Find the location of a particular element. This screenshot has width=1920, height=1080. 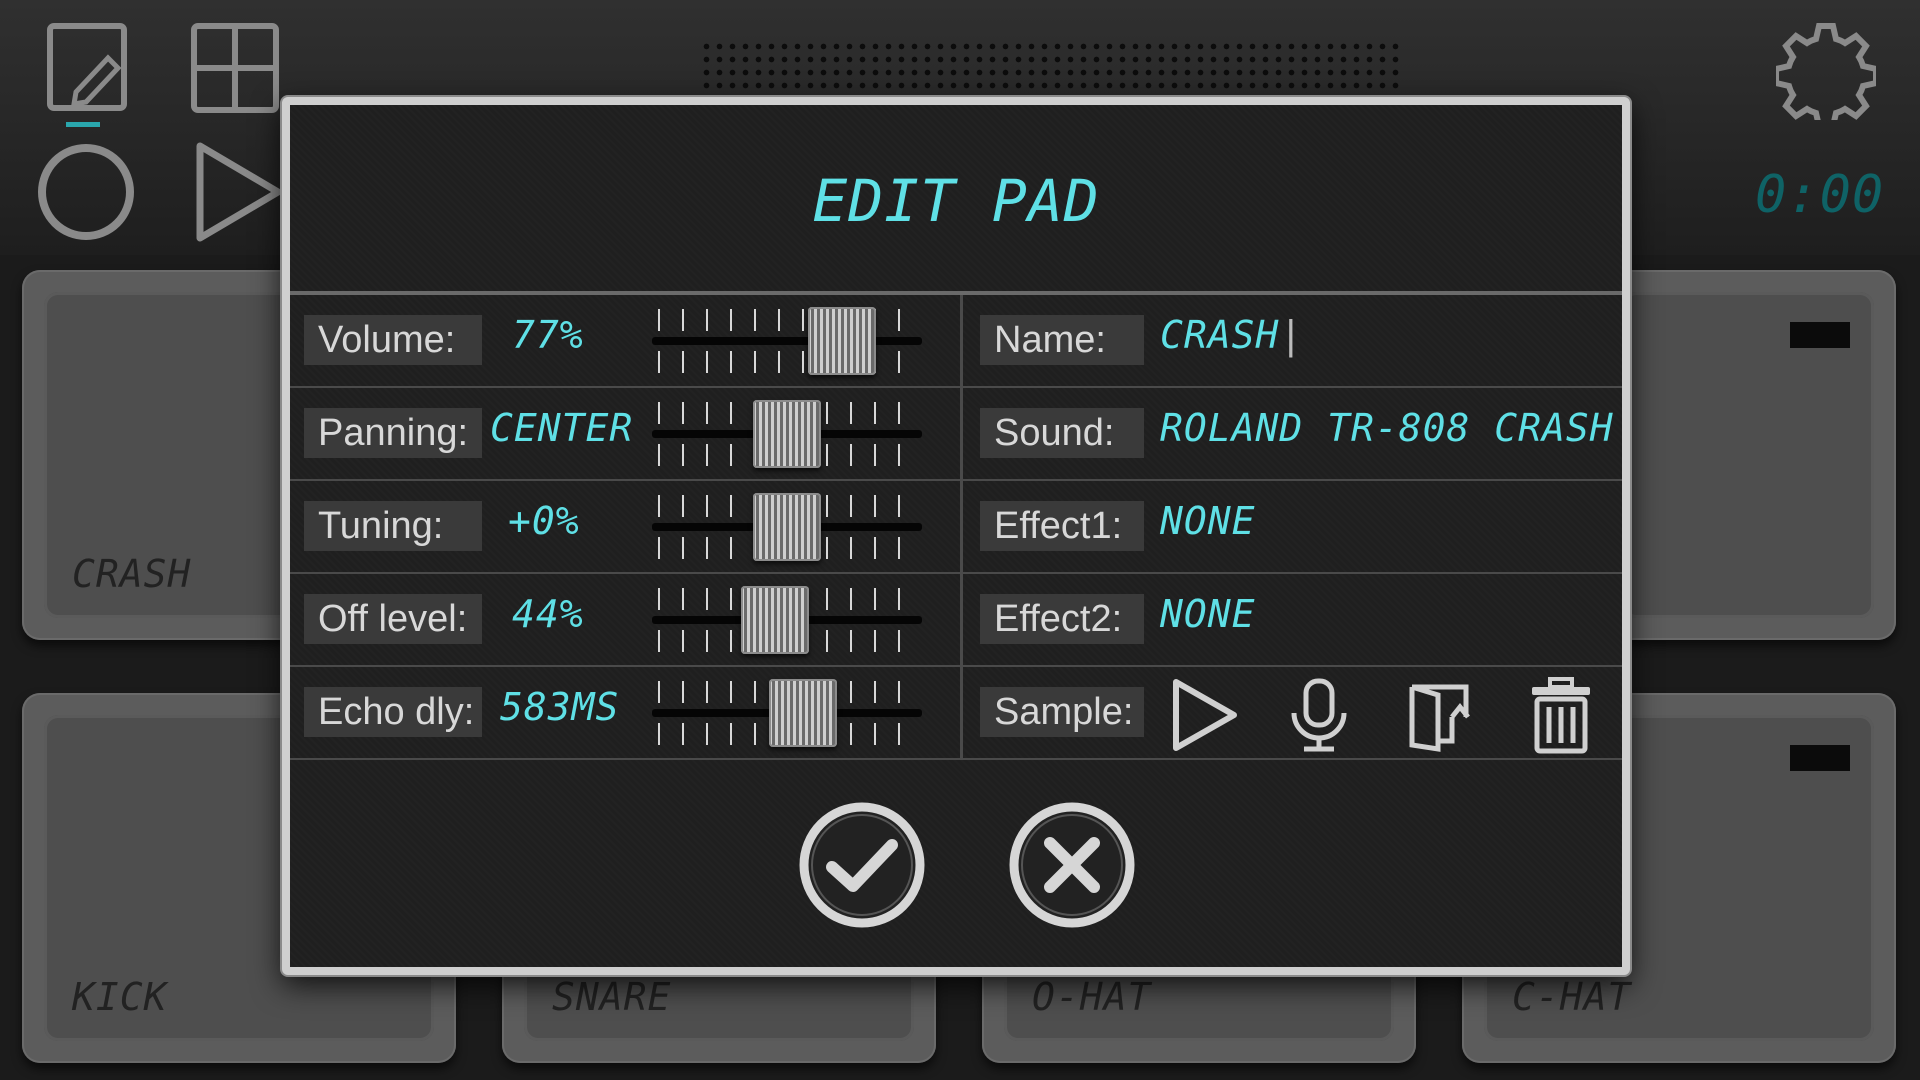

pad-label: KICK is located at coordinates (120, 997).